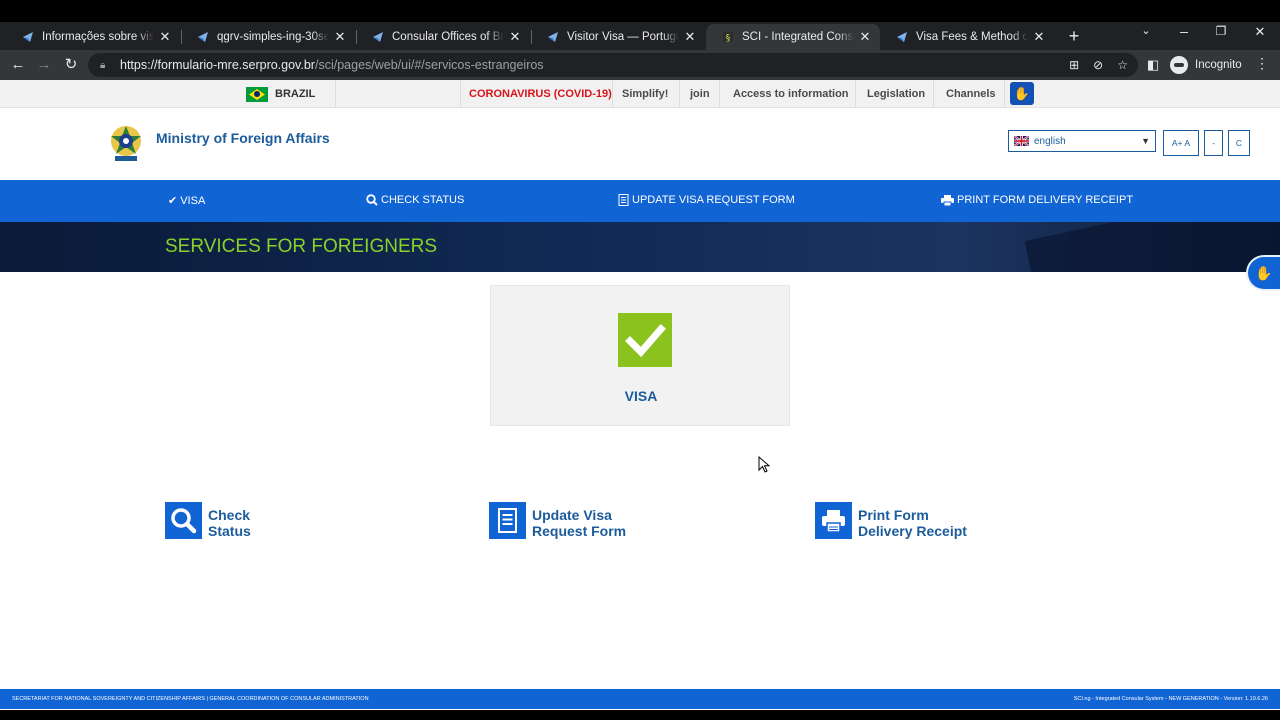  What do you see at coordinates (1146, 30) in the screenshot?
I see `tab-search-icon: ⌄` at bounding box center [1146, 30].